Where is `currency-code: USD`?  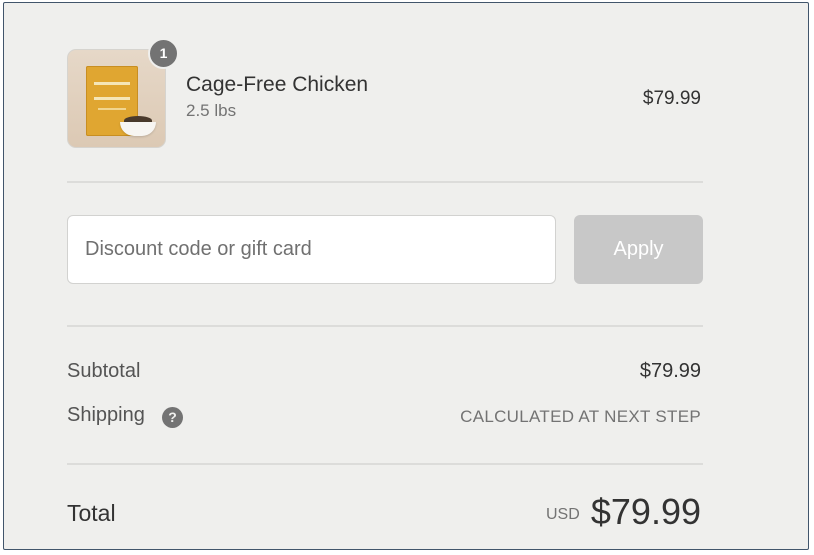
currency-code: USD is located at coordinates (563, 514).